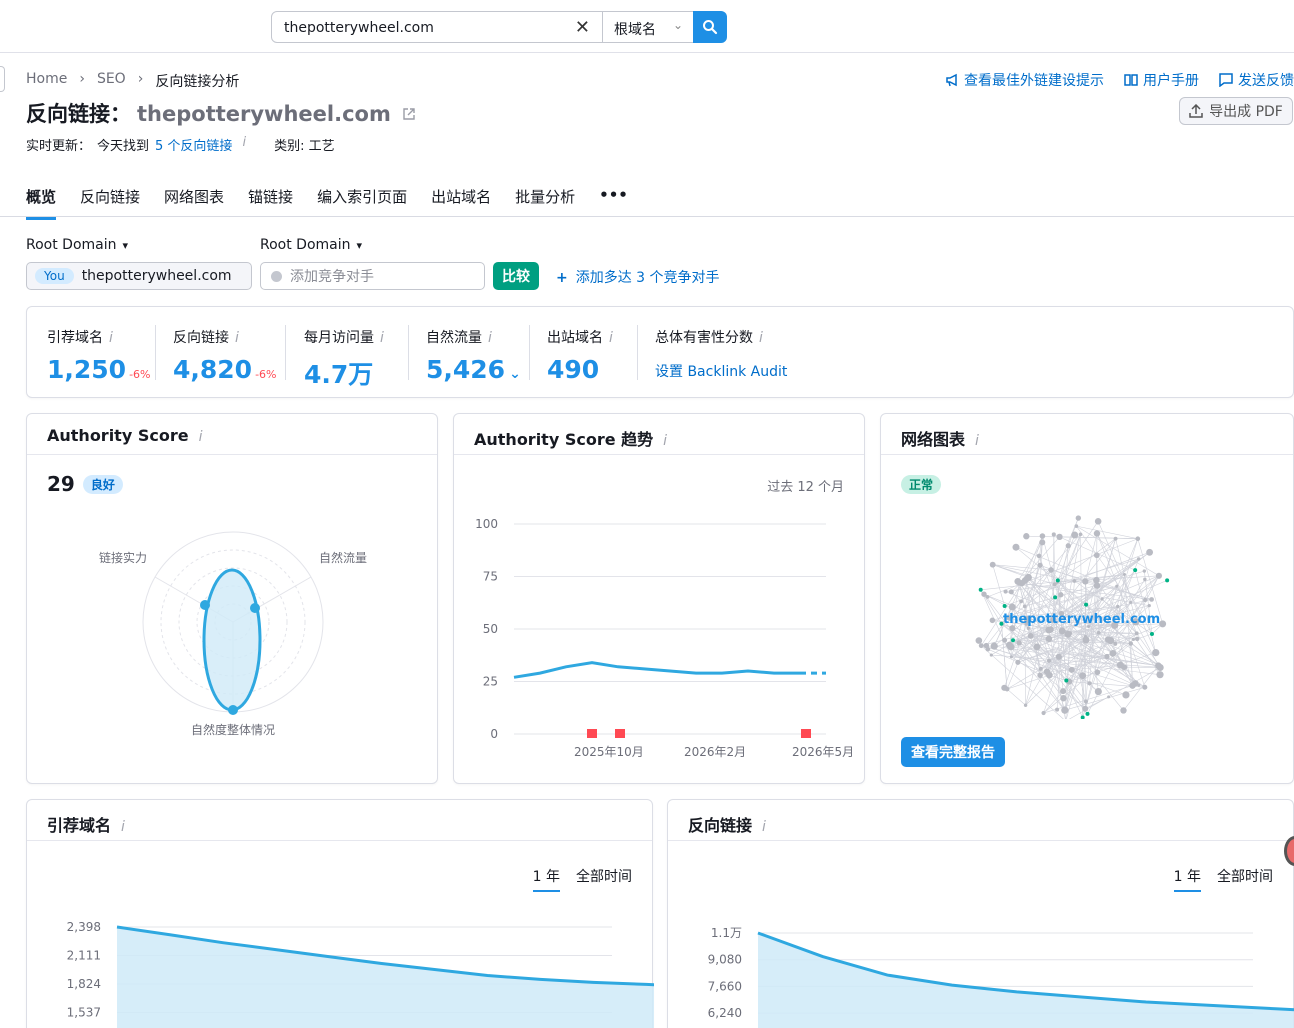  Describe the element at coordinates (564, 439) in the screenshot. I see `card-title: Authority Score 趋势` at that location.